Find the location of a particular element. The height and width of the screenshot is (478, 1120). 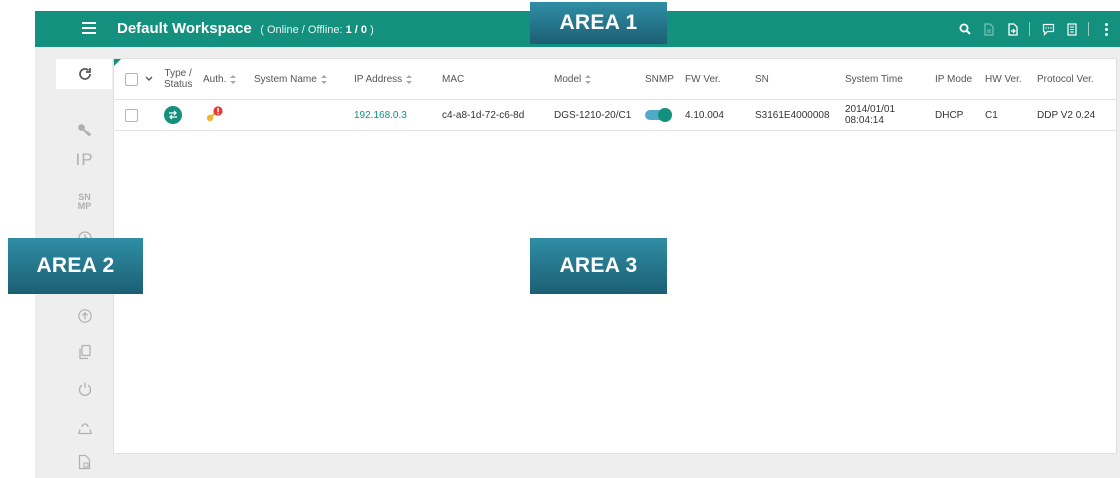

col-ip-mode: IP Mode is located at coordinates (953, 79).